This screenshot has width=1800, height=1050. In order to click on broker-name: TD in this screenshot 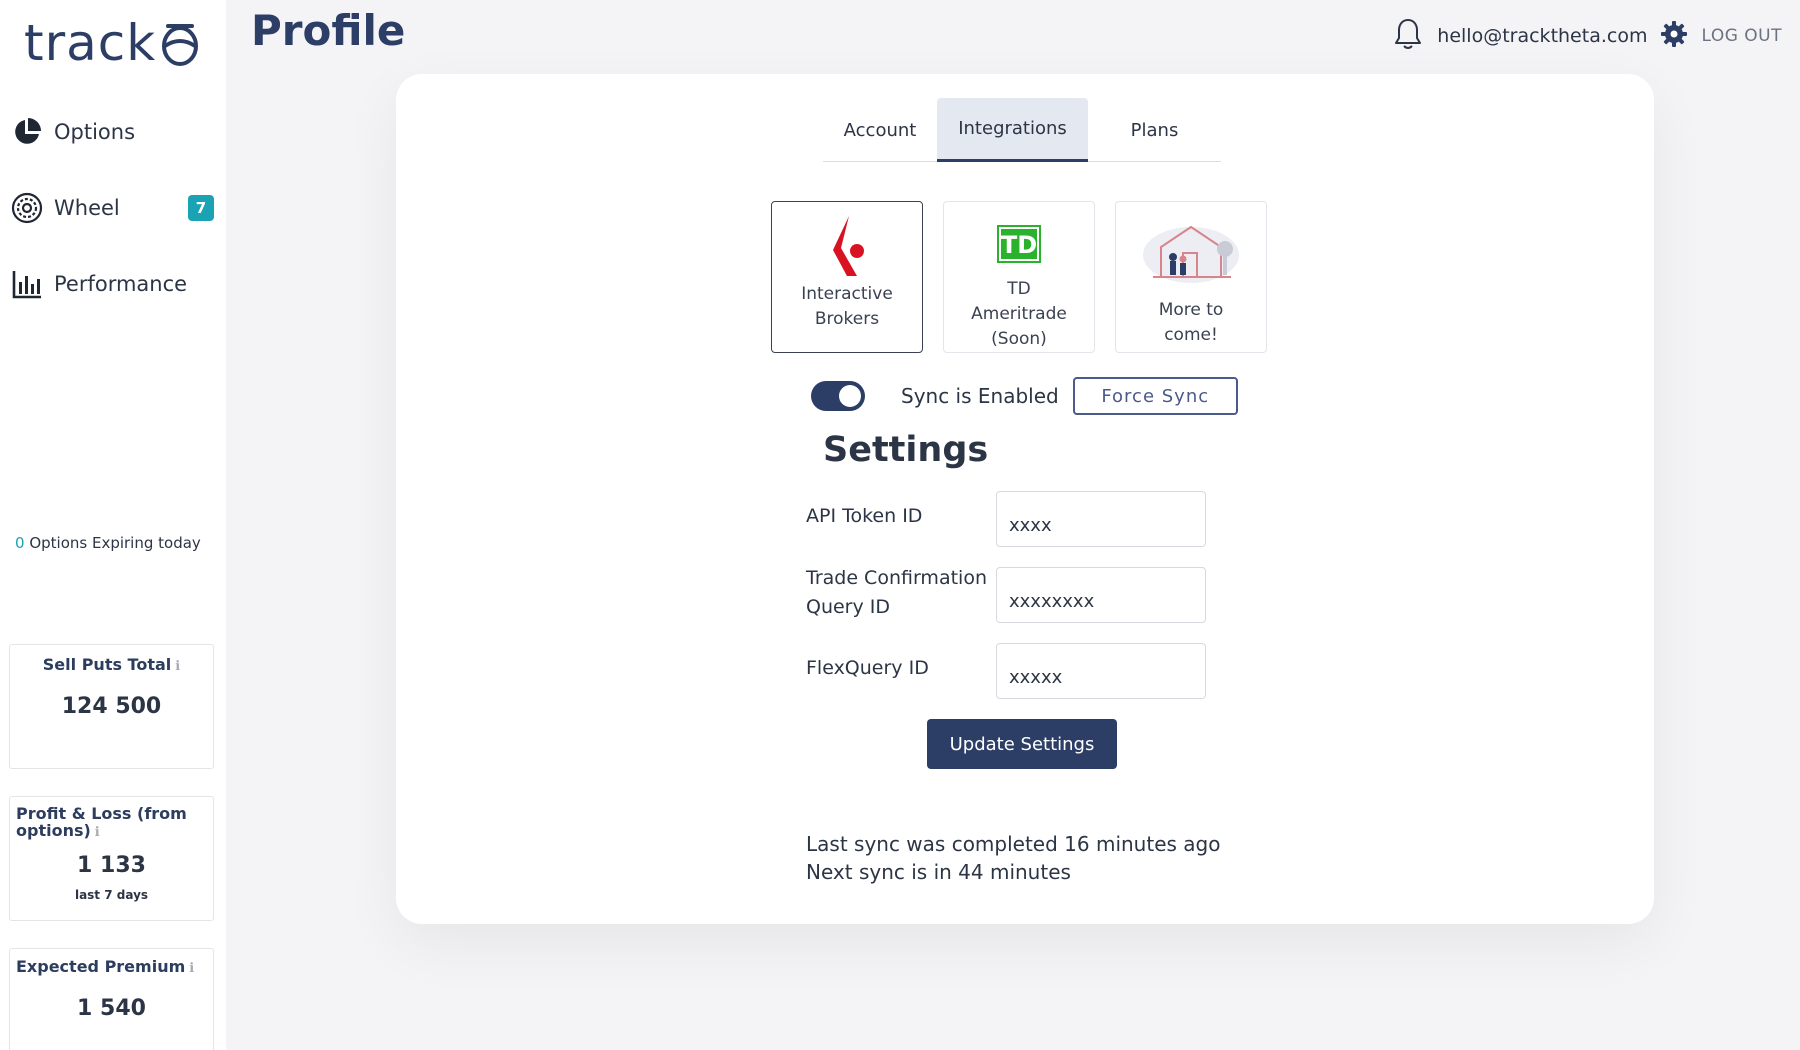, I will do `click(1019, 289)`.